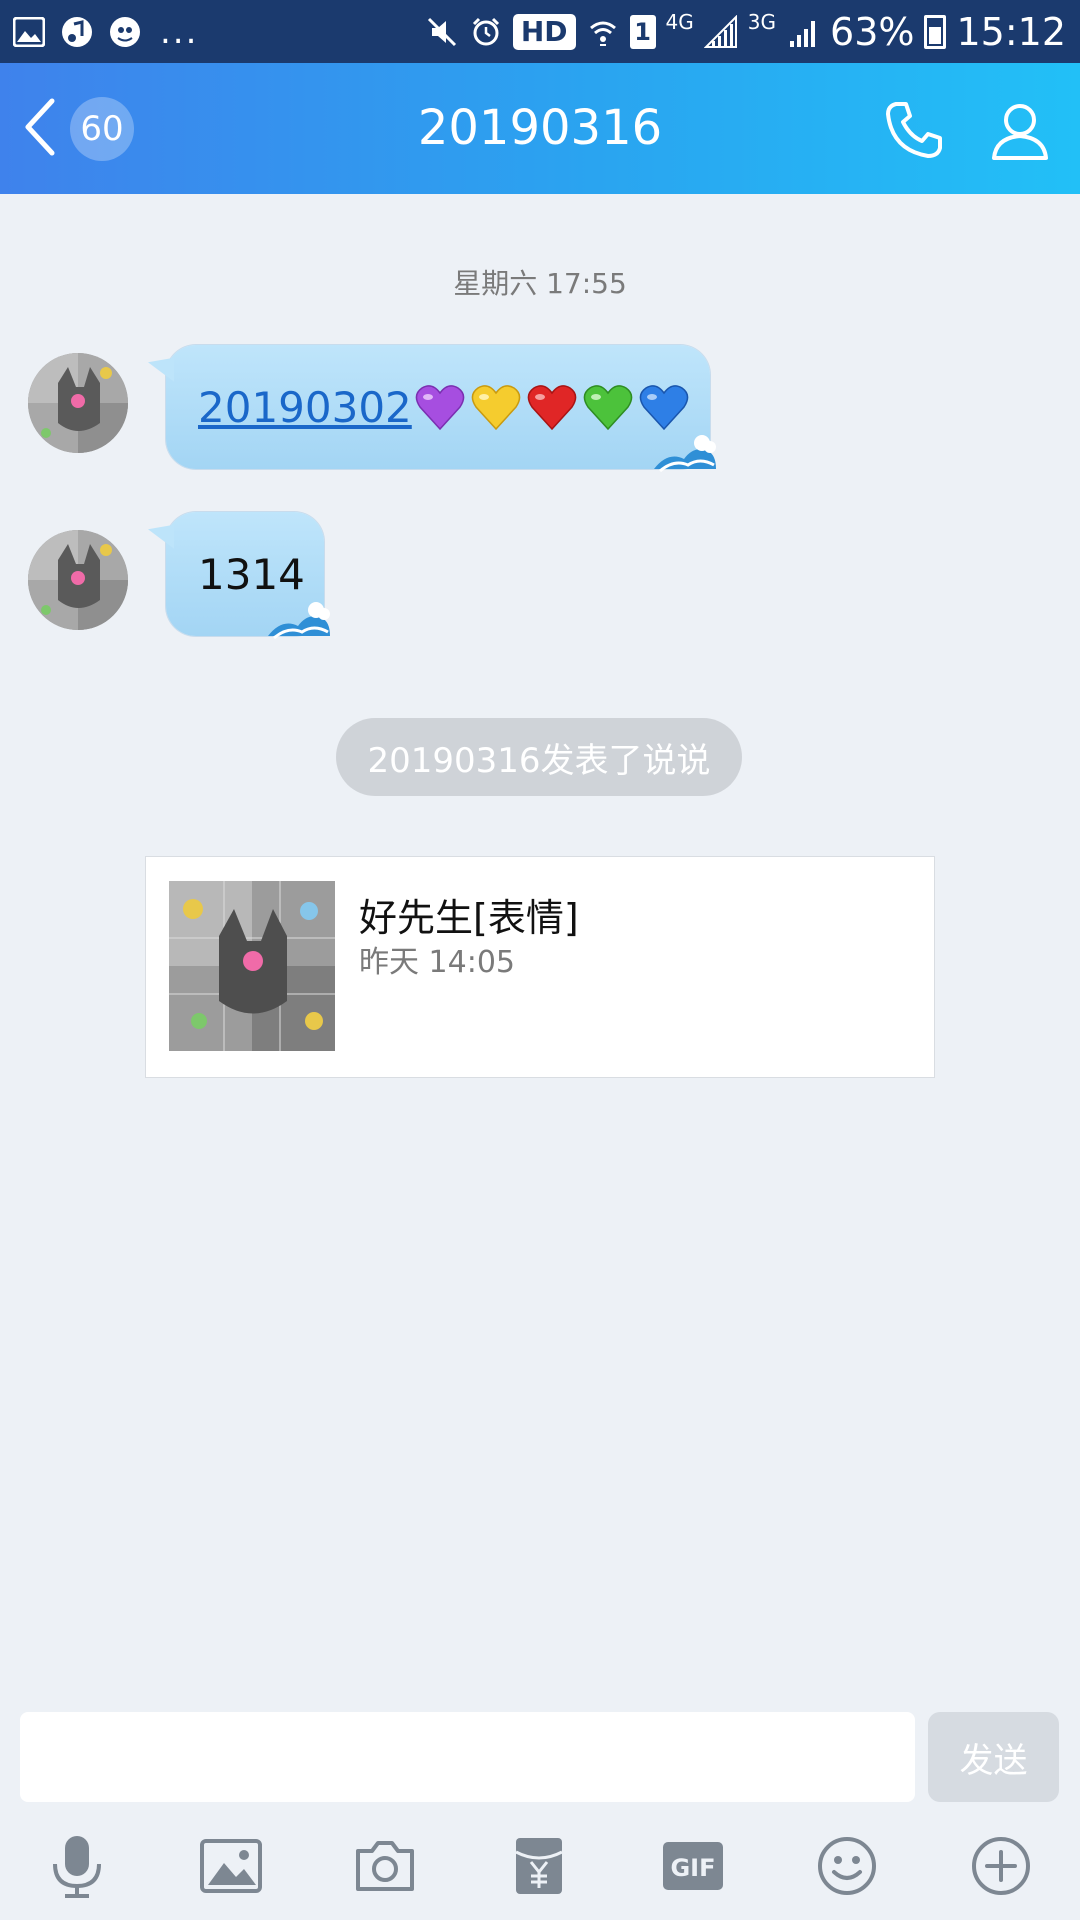 This screenshot has height=1920, width=1080. I want to click on network-type-1: 4G, so click(679, 22).